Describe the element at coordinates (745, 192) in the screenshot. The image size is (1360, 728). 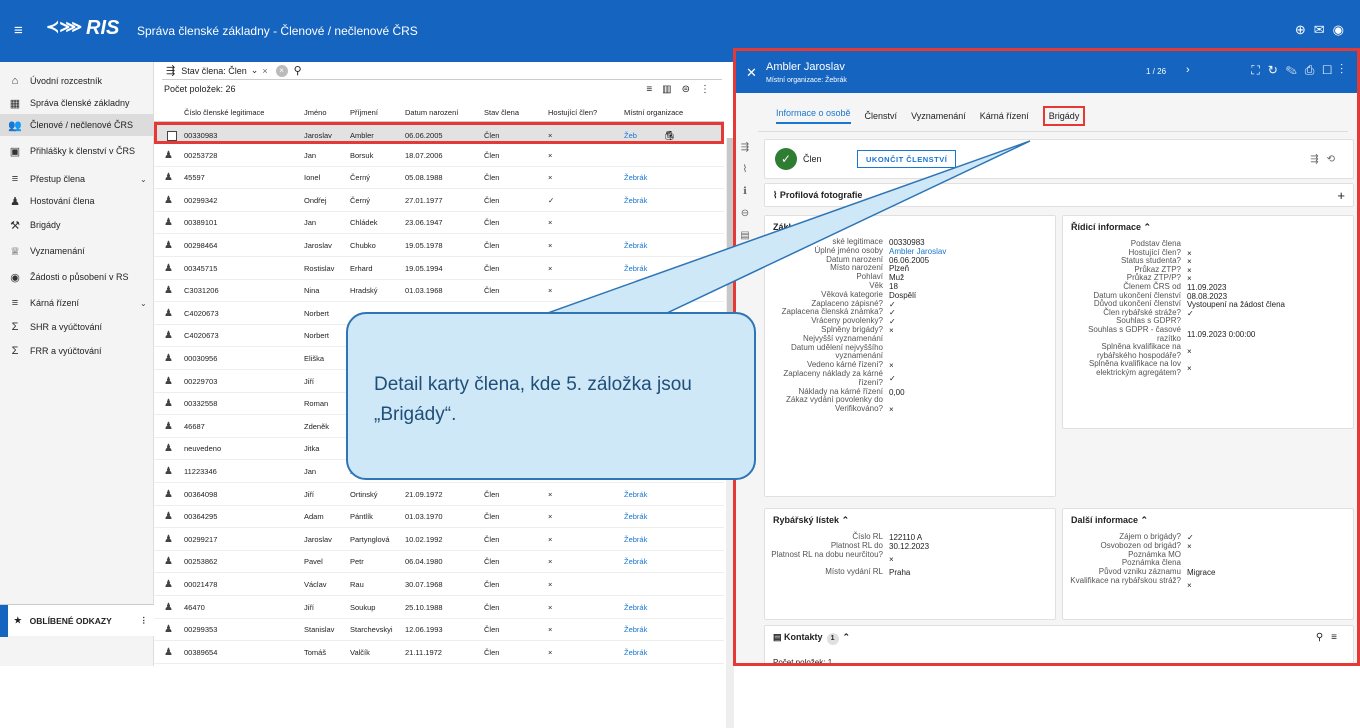
I see `info-icon: ℹ` at that location.